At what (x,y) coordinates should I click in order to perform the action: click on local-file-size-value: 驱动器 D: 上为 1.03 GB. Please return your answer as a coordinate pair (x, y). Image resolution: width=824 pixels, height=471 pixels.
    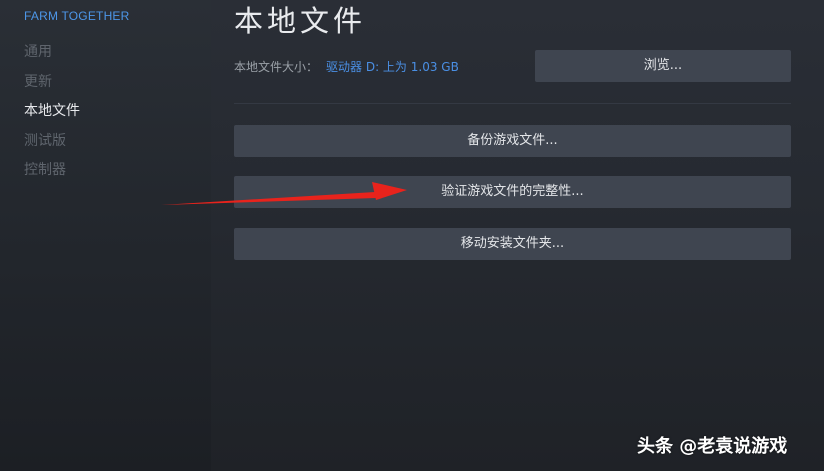
    Looking at the image, I should click on (392, 67).